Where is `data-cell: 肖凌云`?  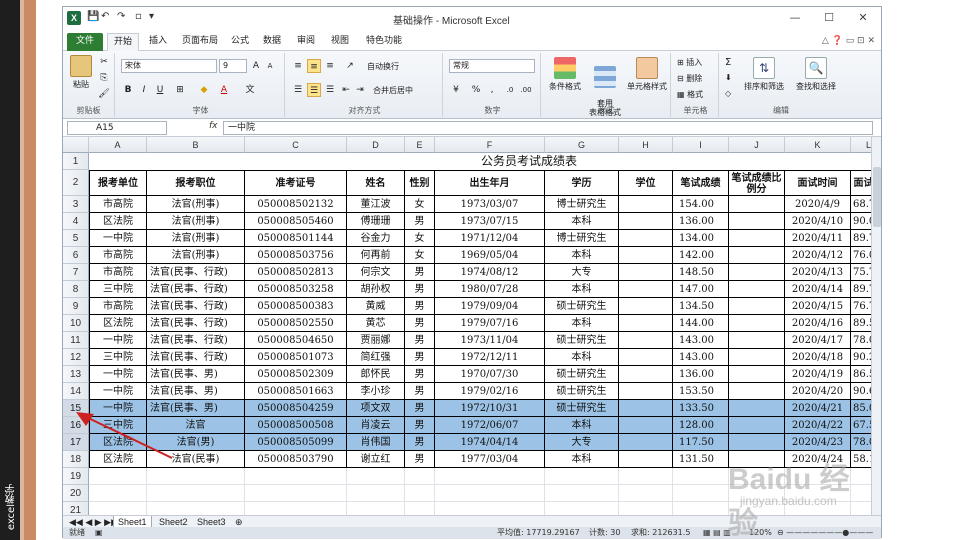 data-cell: 肖凌云 is located at coordinates (376, 425).